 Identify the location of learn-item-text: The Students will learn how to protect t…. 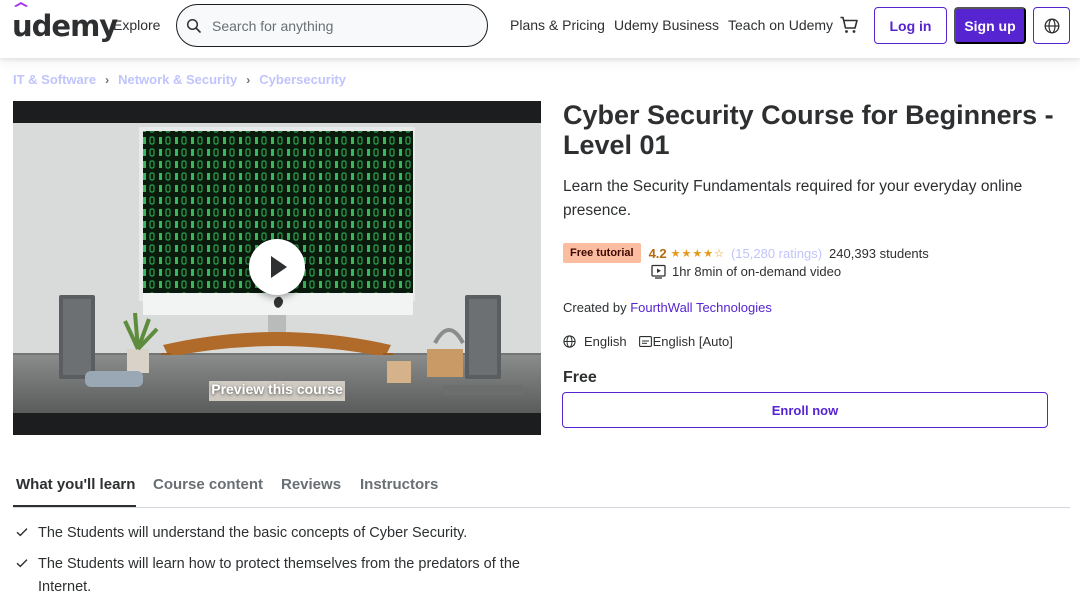
(279, 575).